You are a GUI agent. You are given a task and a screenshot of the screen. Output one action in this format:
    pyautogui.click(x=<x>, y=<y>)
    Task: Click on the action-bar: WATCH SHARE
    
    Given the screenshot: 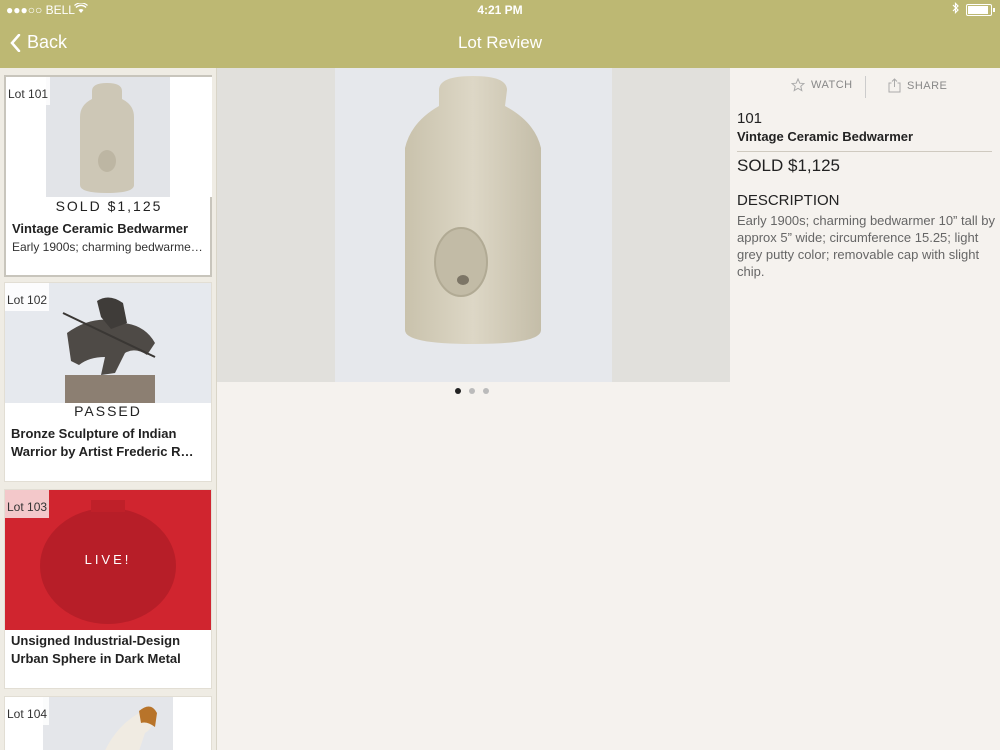 What is the action you would take?
    pyautogui.click(x=865, y=87)
    